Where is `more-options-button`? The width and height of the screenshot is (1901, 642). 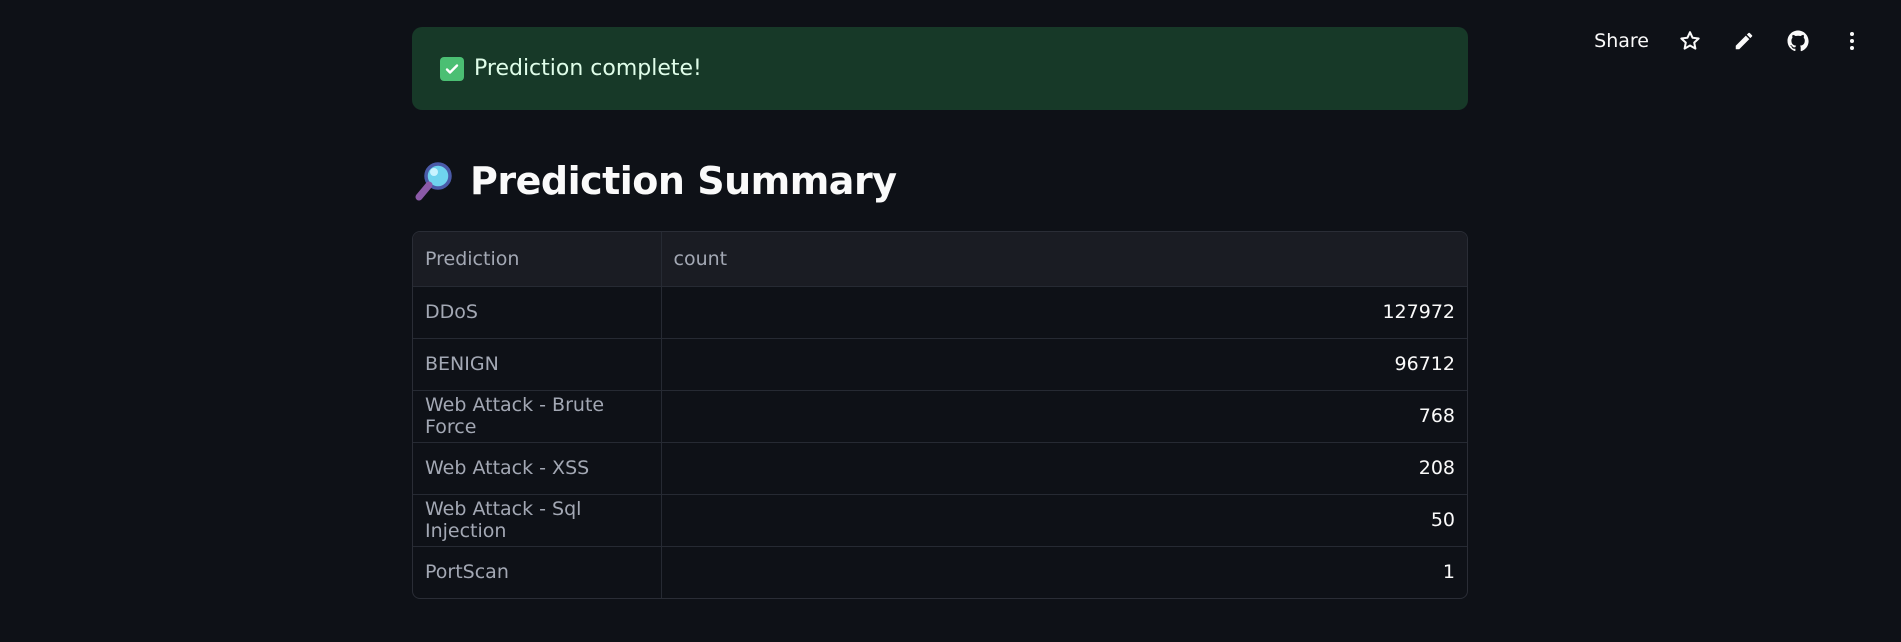 more-options-button is located at coordinates (1852, 41).